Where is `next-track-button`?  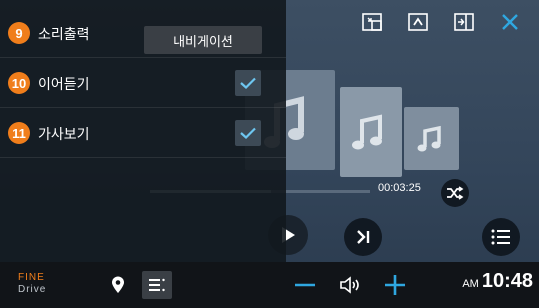
next-track-button is located at coordinates (363, 237).